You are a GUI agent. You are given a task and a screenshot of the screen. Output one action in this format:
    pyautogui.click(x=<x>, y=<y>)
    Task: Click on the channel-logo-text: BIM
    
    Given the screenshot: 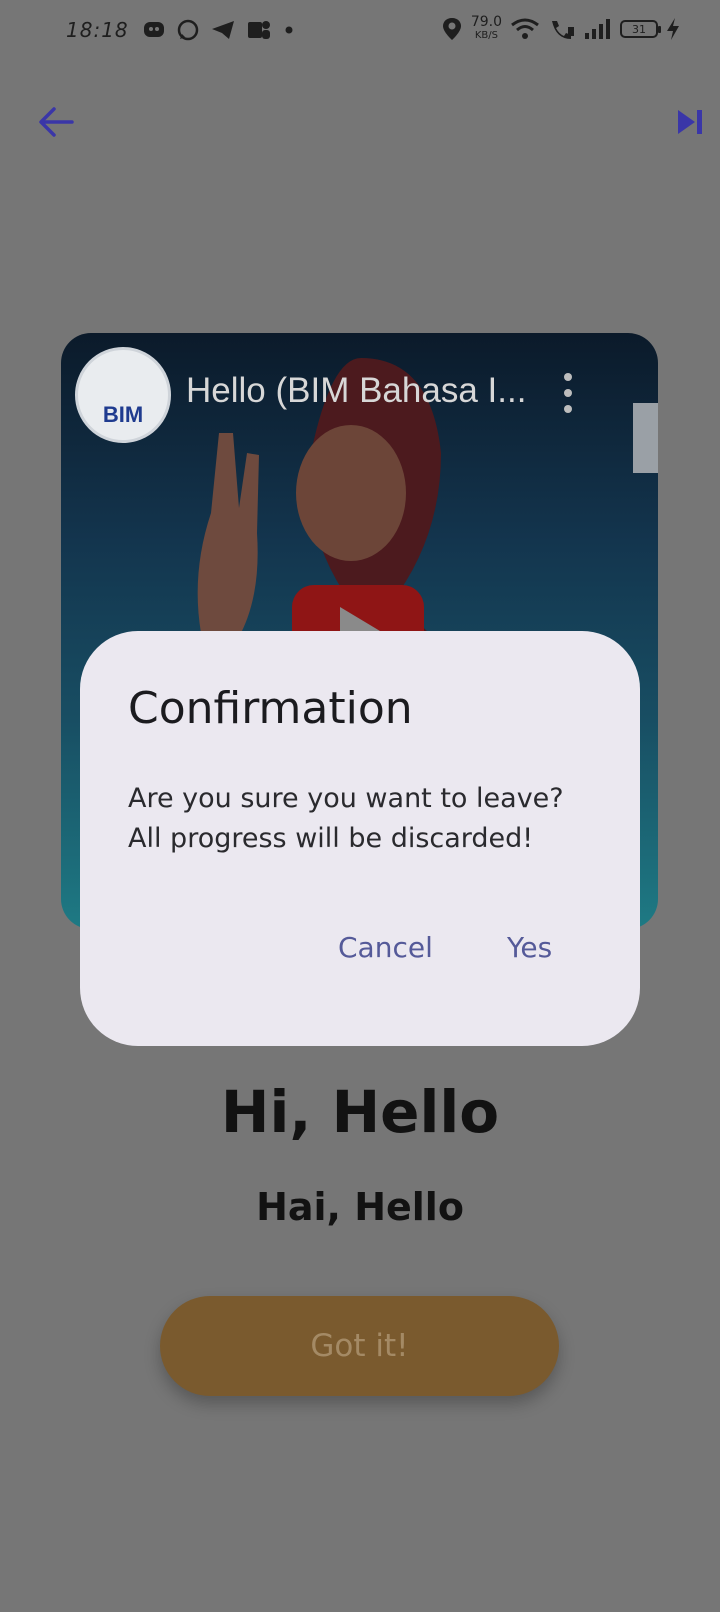 What is the action you would take?
    pyautogui.click(x=123, y=414)
    